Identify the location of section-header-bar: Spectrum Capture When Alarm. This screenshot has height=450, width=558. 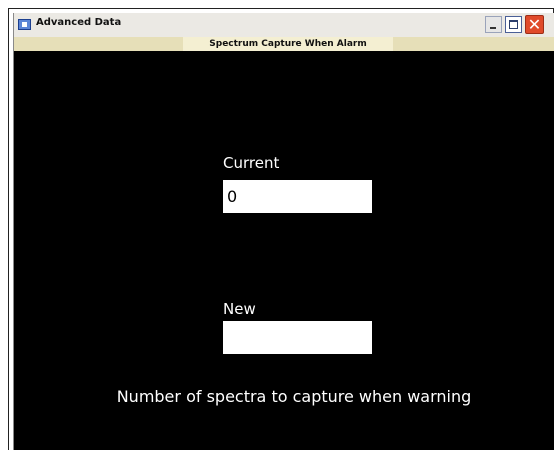
(284, 44).